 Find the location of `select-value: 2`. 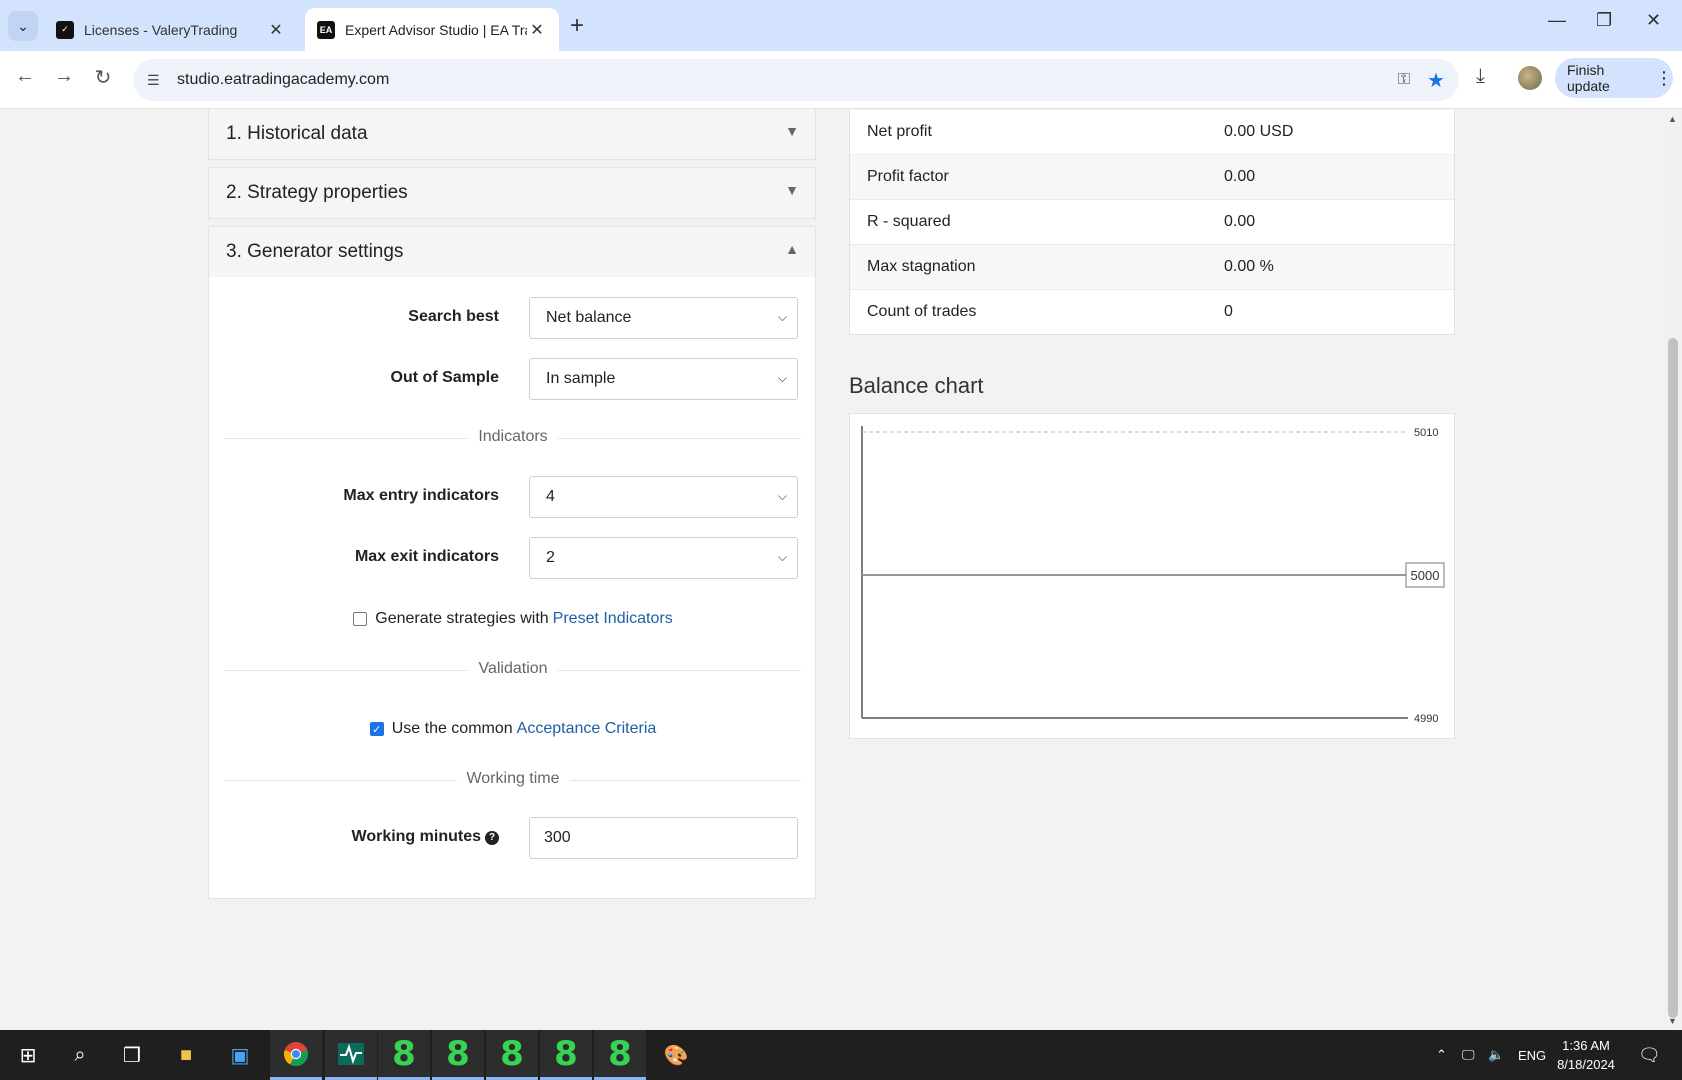

select-value: 2 is located at coordinates (550, 557).